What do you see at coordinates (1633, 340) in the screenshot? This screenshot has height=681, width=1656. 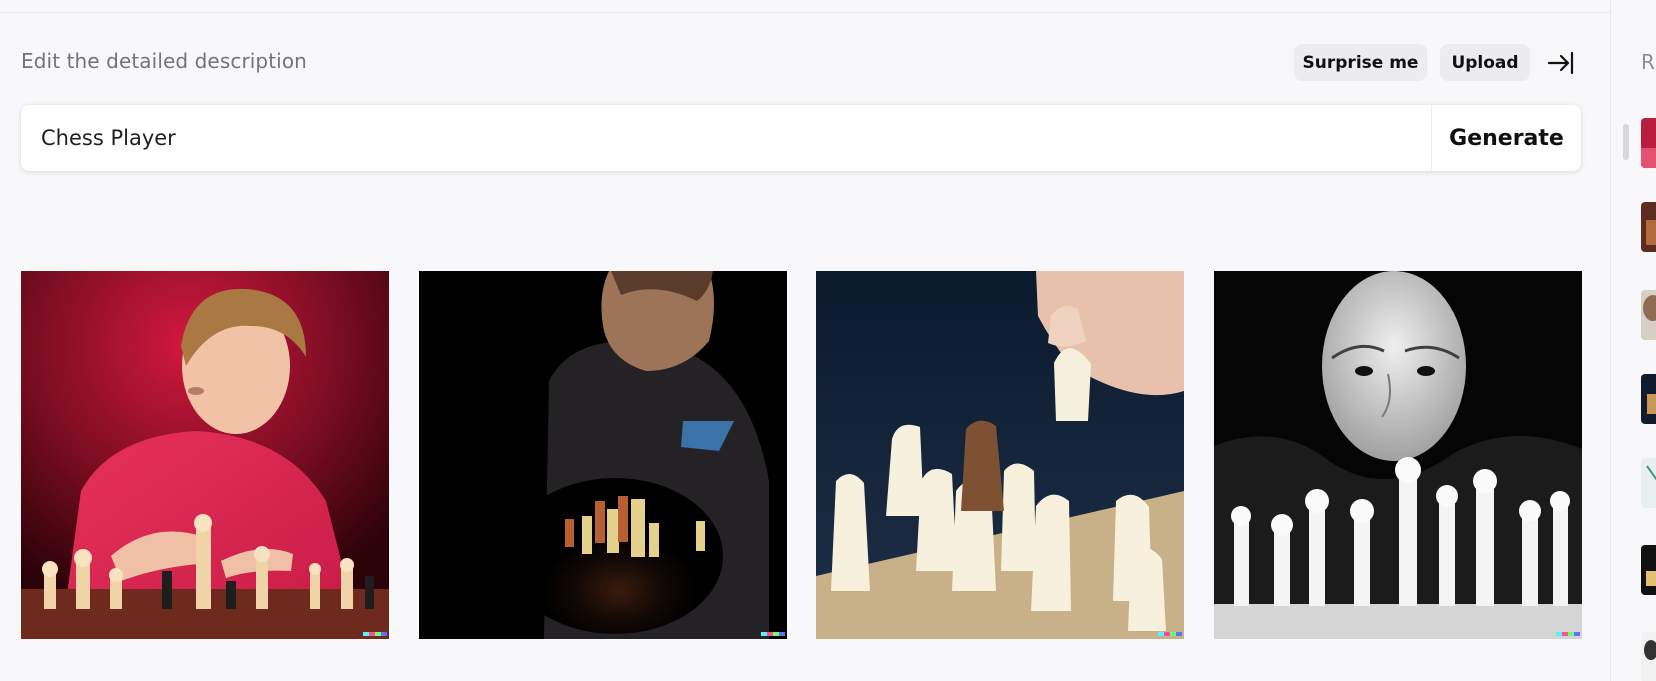 I see `recent-sidebar: R` at bounding box center [1633, 340].